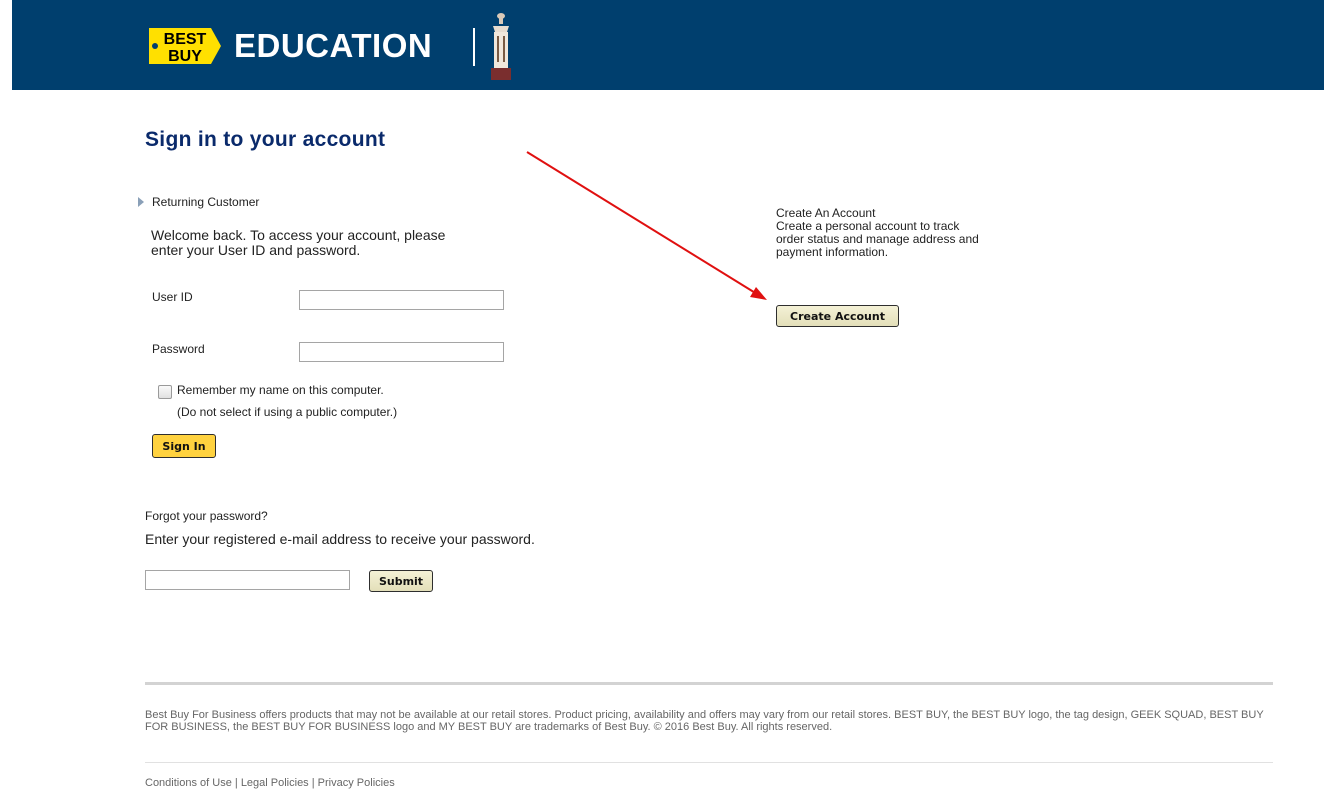 The width and height of the screenshot is (1324, 789). Describe the element at coordinates (185, 56) in the screenshot. I see `logo-buy-text: BUY` at that location.